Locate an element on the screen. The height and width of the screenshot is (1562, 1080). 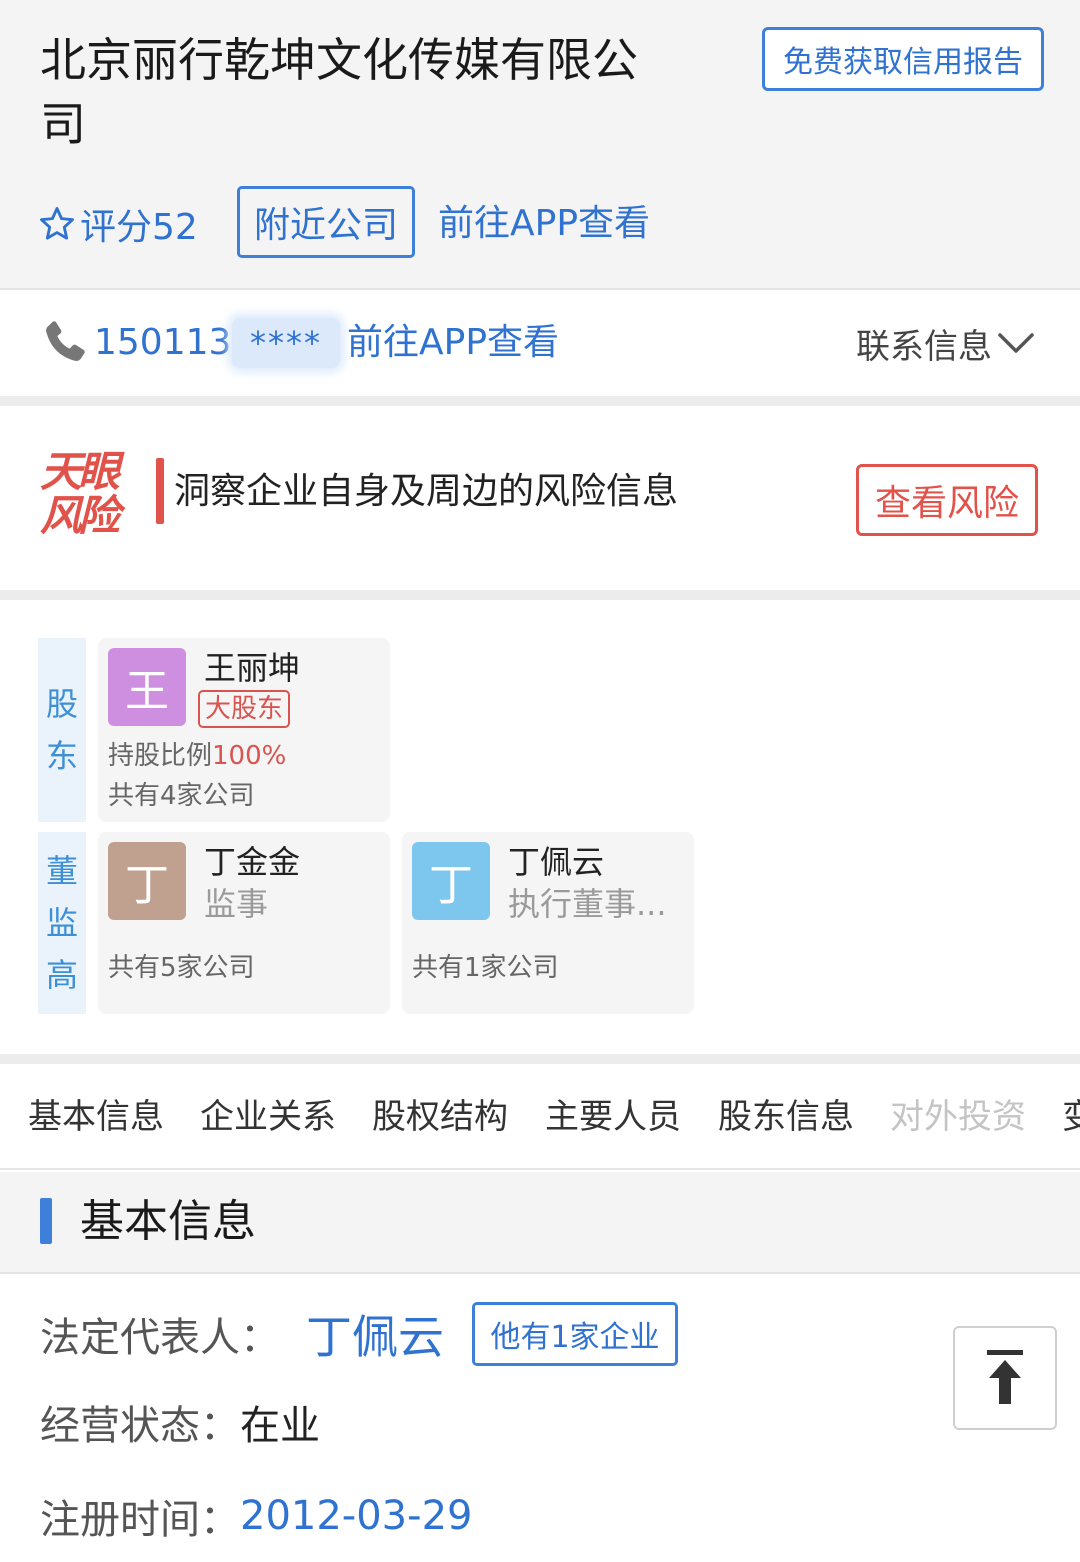
company-name: 北京丽行乾坤文化传媒有限公司 is located at coordinates (339, 92).